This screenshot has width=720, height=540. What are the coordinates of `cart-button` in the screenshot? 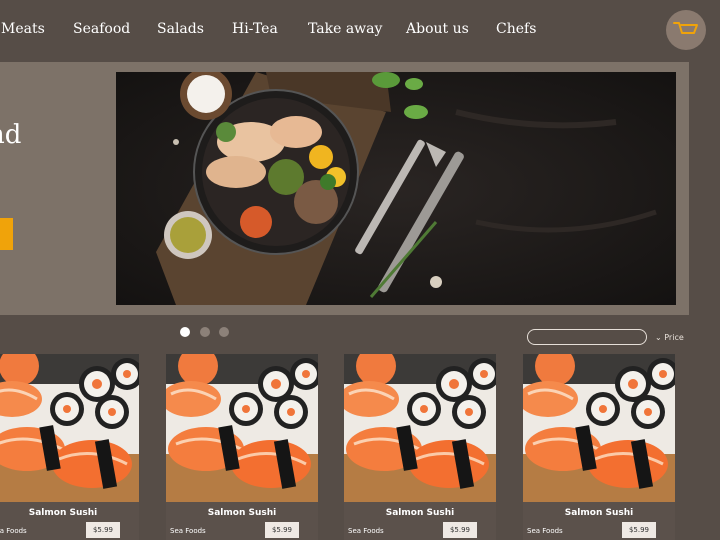 It's located at (686, 30).